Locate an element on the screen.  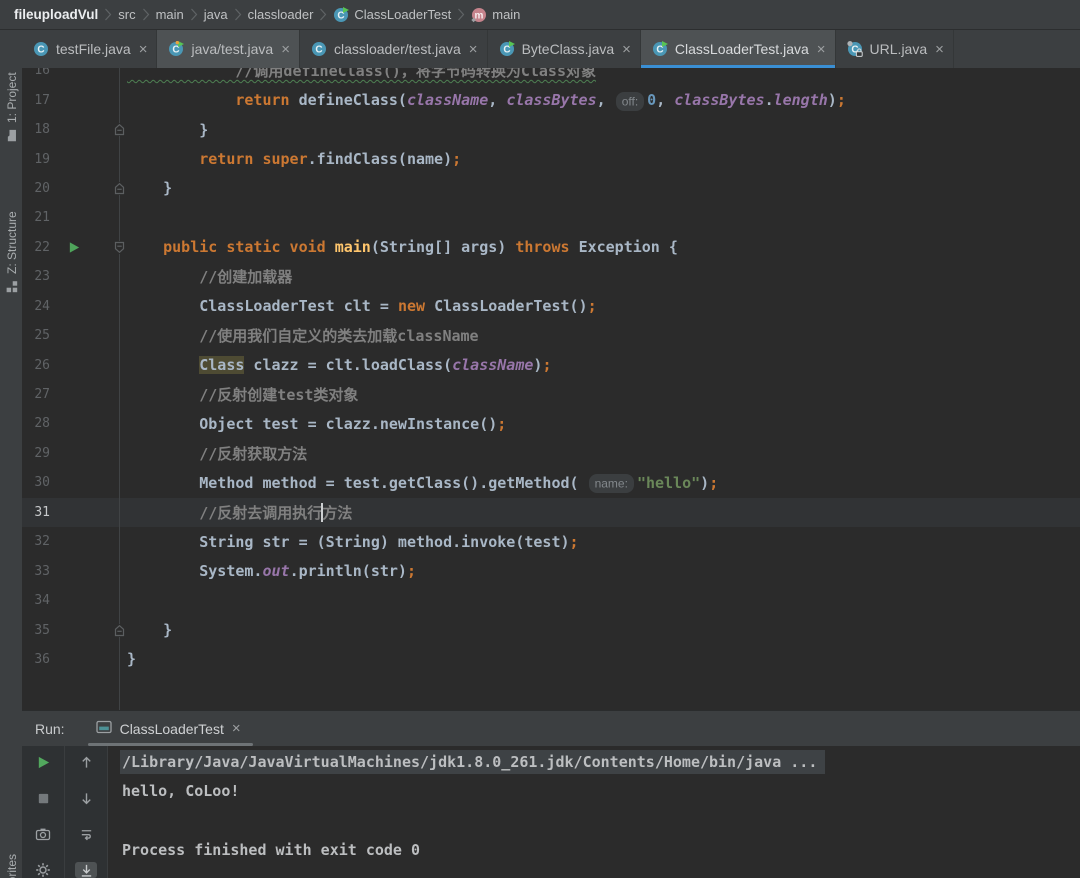
code-token: defineClass( is located at coordinates (352, 100).